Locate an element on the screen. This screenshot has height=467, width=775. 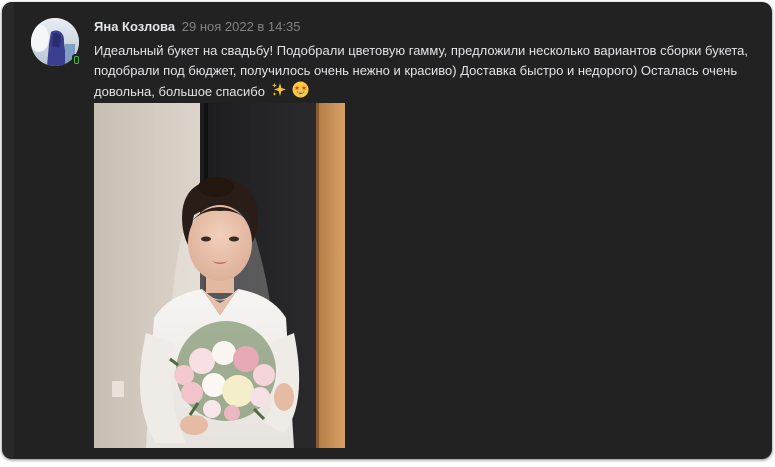
comment-header: Яна Козлова 29 ноя 2022 в 14:35 is located at coordinates (197, 27).